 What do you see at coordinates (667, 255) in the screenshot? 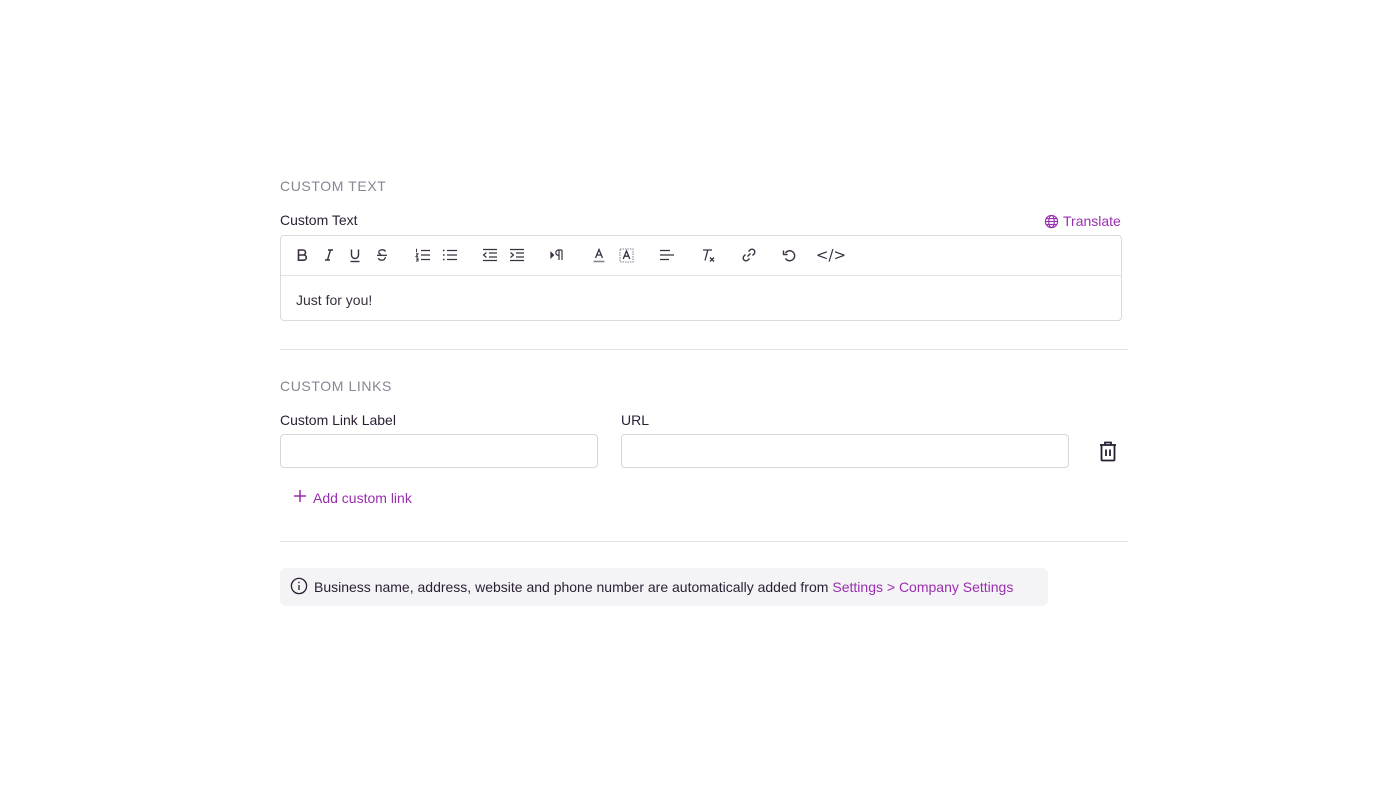
I see `align-left-icon` at bounding box center [667, 255].